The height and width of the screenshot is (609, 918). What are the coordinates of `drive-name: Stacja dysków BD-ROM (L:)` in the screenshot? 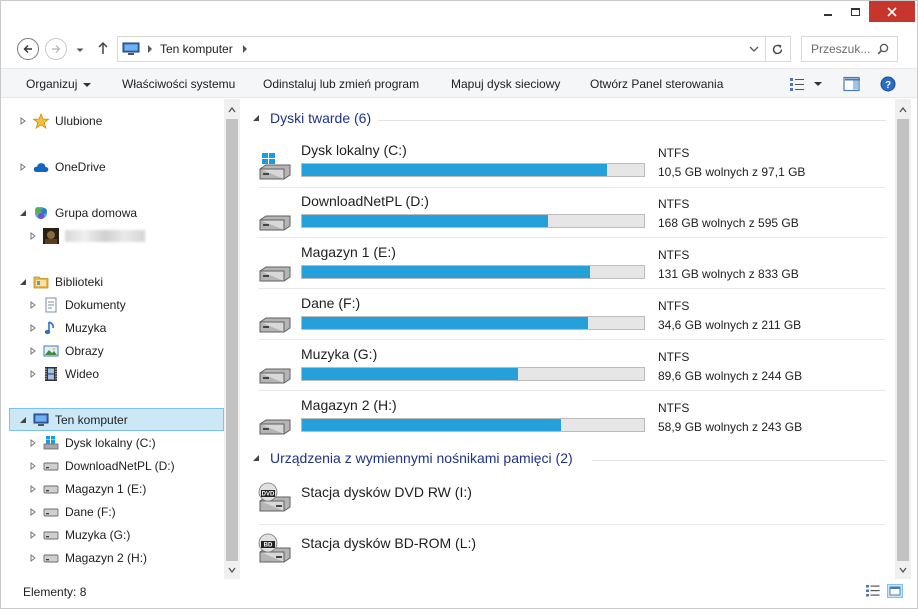 It's located at (389, 543).